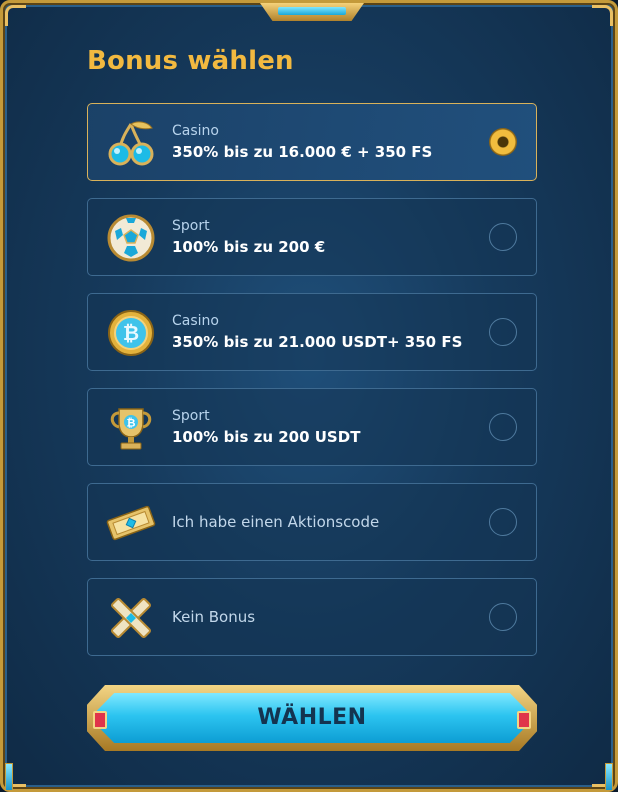  I want to click on top-ornament, so click(312, 12).